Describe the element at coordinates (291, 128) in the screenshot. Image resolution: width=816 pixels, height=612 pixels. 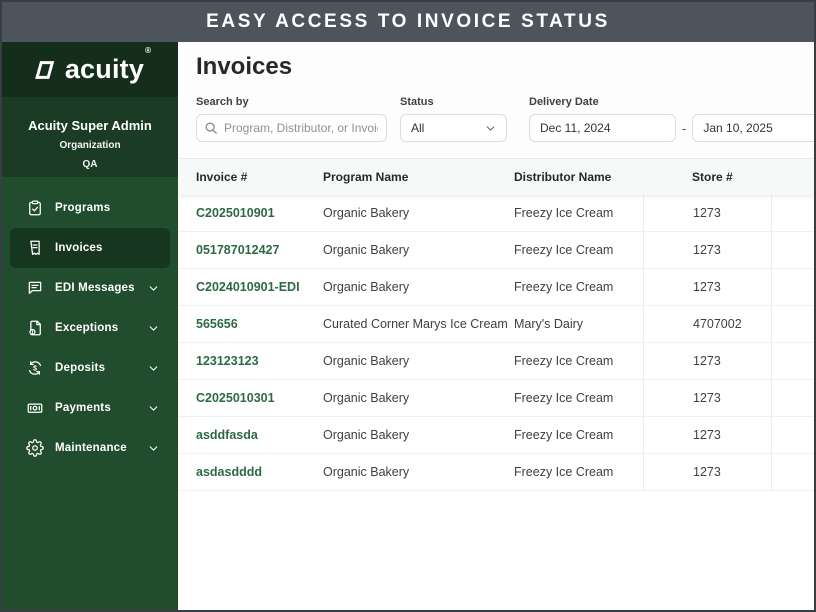
I see `search-input` at that location.